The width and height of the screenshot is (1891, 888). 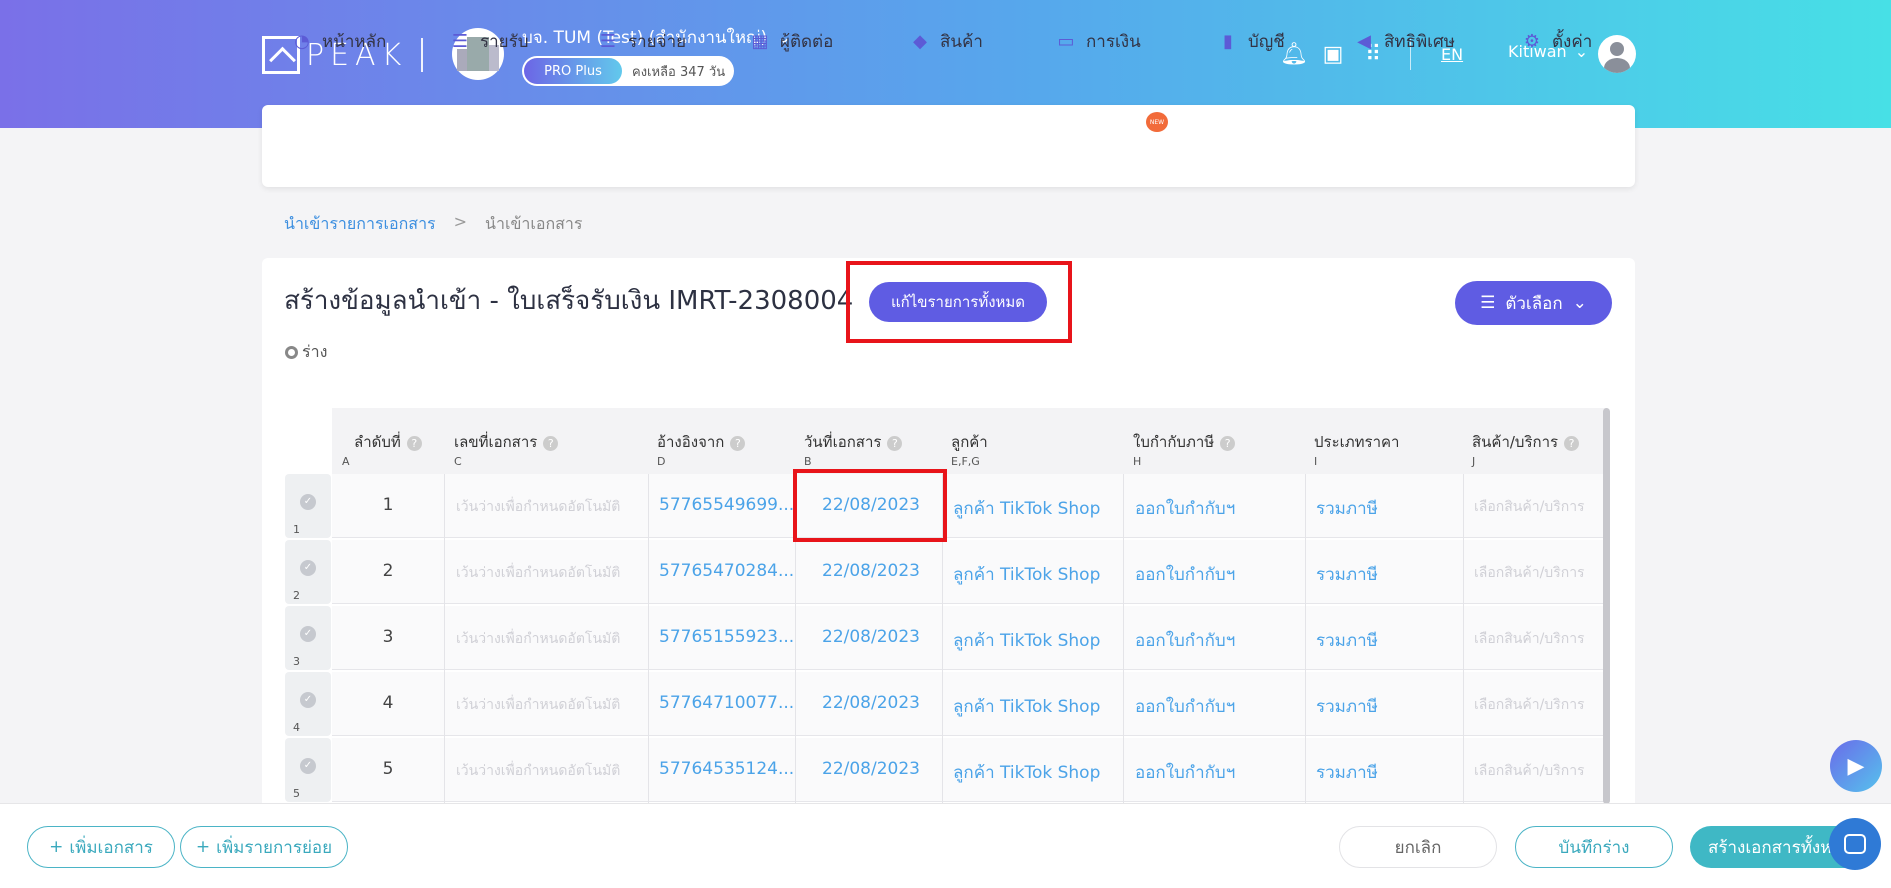 What do you see at coordinates (1184, 442) in the screenshot?
I see `col-tax-invoice: ใบกำกับภาษี?` at bounding box center [1184, 442].